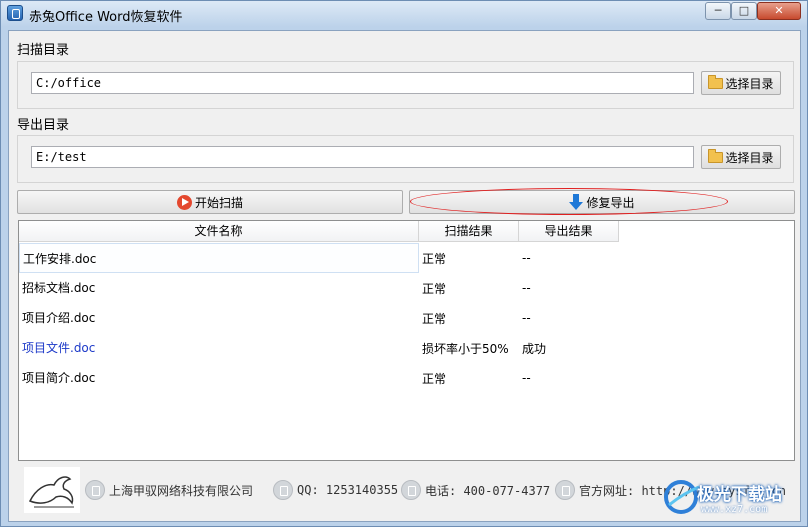 This screenshot has height=527, width=808. What do you see at coordinates (15, 13) in the screenshot?
I see `app-icon` at bounding box center [15, 13].